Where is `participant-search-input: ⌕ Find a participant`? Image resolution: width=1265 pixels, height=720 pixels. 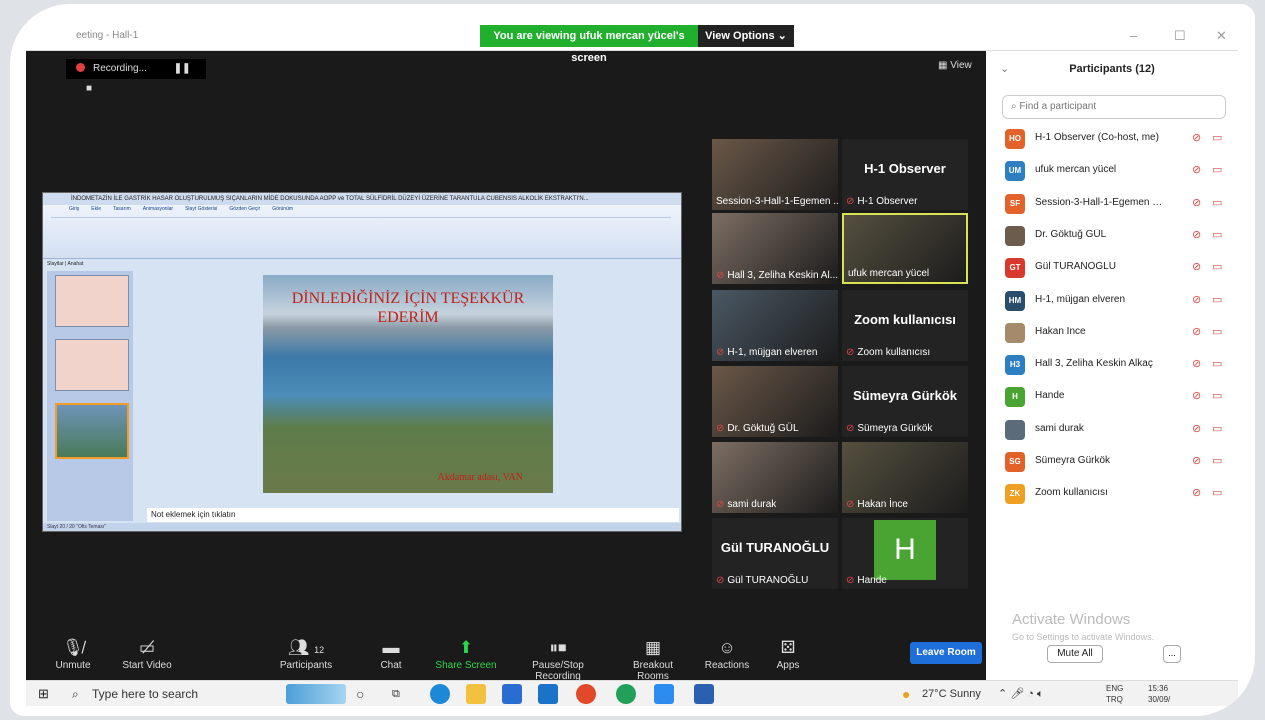 participant-search-input: ⌕ Find a participant is located at coordinates (1114, 107).